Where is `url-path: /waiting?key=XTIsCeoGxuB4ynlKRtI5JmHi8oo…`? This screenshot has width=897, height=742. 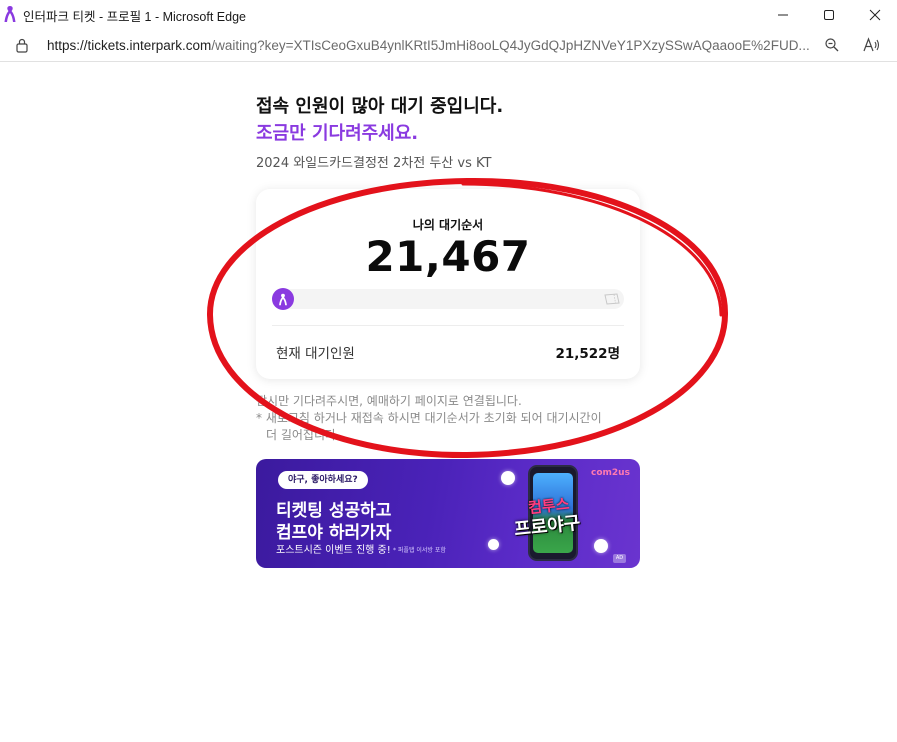
url-path: /waiting?key=XTIsCeoGxuB4ynlKRtI5JmHi8oo… is located at coordinates (510, 45).